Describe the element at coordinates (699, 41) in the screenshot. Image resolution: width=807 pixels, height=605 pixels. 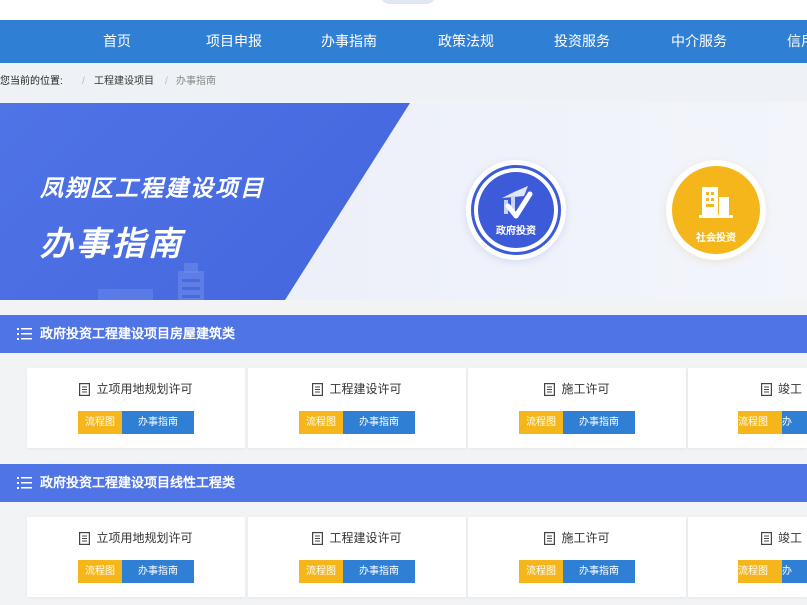
I see `nav-item-agency-service: 中介服务` at that location.